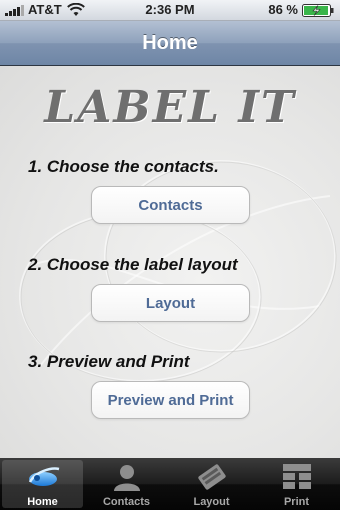 This screenshot has height=510, width=340. I want to click on step-1-label: 1. Choose the contacts., so click(123, 166).